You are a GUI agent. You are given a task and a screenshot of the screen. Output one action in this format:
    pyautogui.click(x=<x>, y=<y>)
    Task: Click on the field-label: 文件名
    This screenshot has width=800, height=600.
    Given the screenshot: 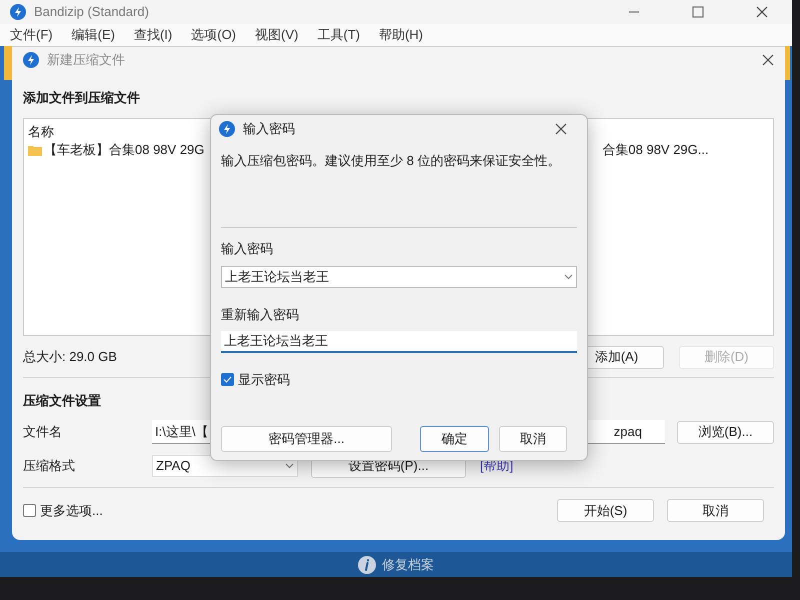 What is the action you would take?
    pyautogui.click(x=43, y=432)
    